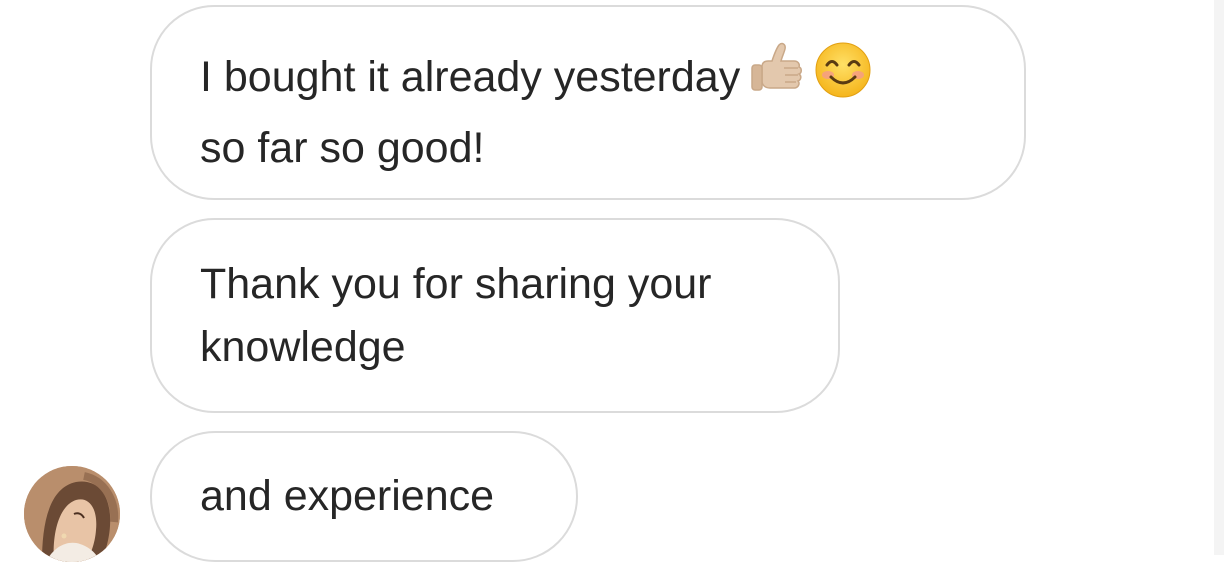 The image size is (1224, 583). What do you see at coordinates (843, 79) in the screenshot?
I see `smiling-face-icon` at bounding box center [843, 79].